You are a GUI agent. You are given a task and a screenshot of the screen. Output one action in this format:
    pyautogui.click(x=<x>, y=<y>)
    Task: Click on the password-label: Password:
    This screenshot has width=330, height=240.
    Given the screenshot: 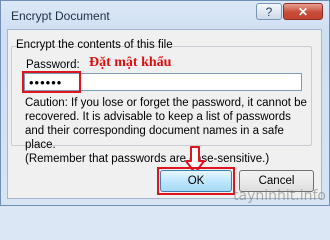 What is the action you would take?
    pyautogui.click(x=53, y=65)
    